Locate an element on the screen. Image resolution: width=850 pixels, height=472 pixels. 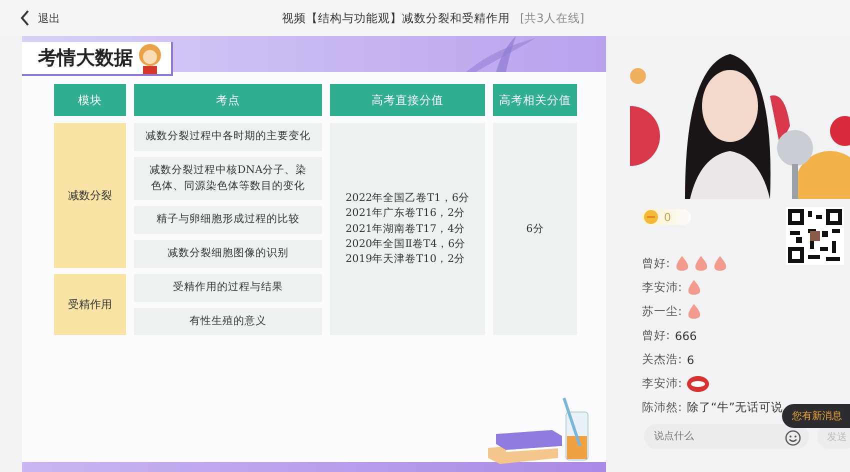
column-header: 高考直接分值 is located at coordinates (407, 100).